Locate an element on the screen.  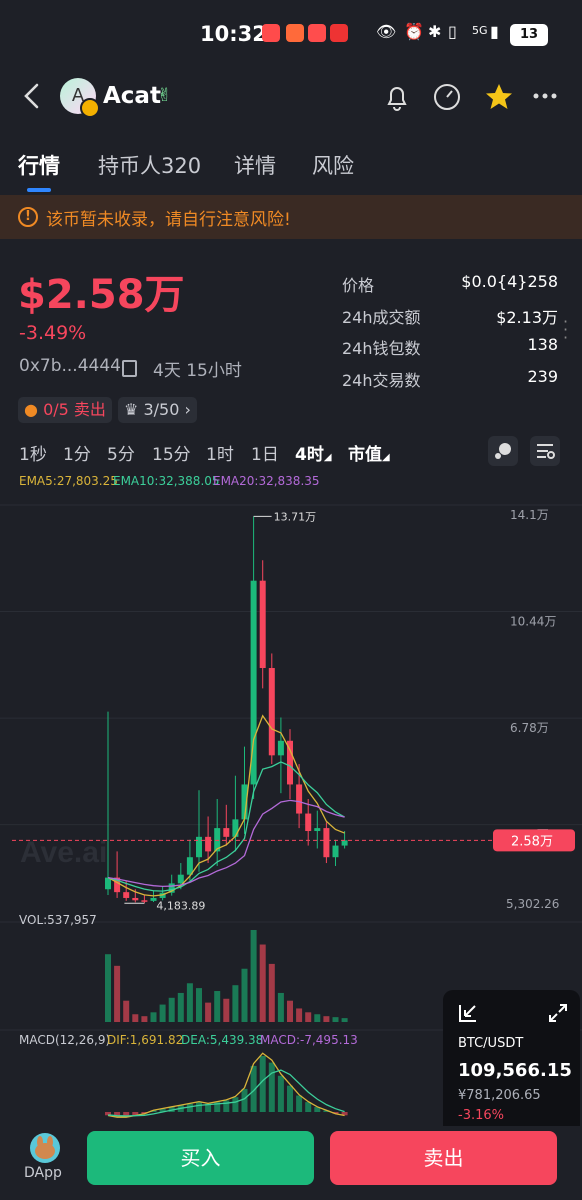
token-age: 4天 15小时 is located at coordinates (197, 371).